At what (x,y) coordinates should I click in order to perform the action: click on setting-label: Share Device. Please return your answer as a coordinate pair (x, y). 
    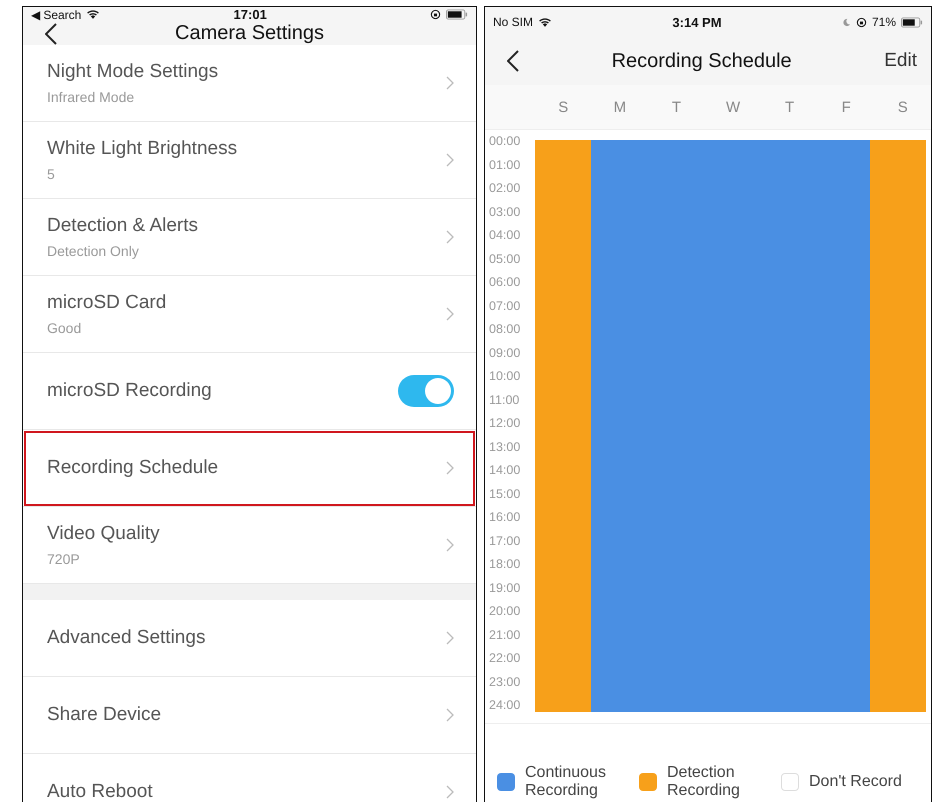
    Looking at the image, I should click on (104, 715).